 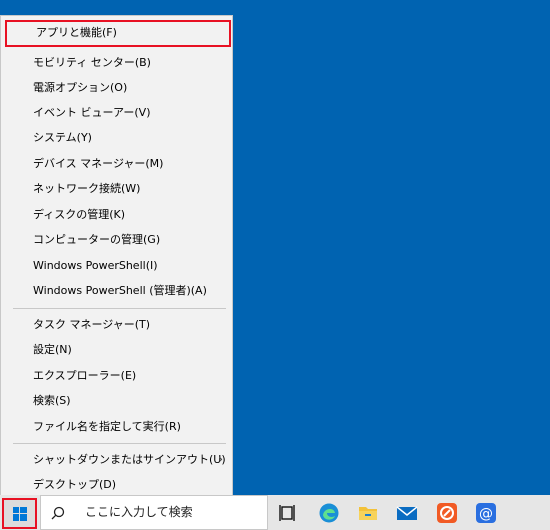 I want to click on menu-item-network-connections: ネットワーク接続(W), so click(x=116, y=188).